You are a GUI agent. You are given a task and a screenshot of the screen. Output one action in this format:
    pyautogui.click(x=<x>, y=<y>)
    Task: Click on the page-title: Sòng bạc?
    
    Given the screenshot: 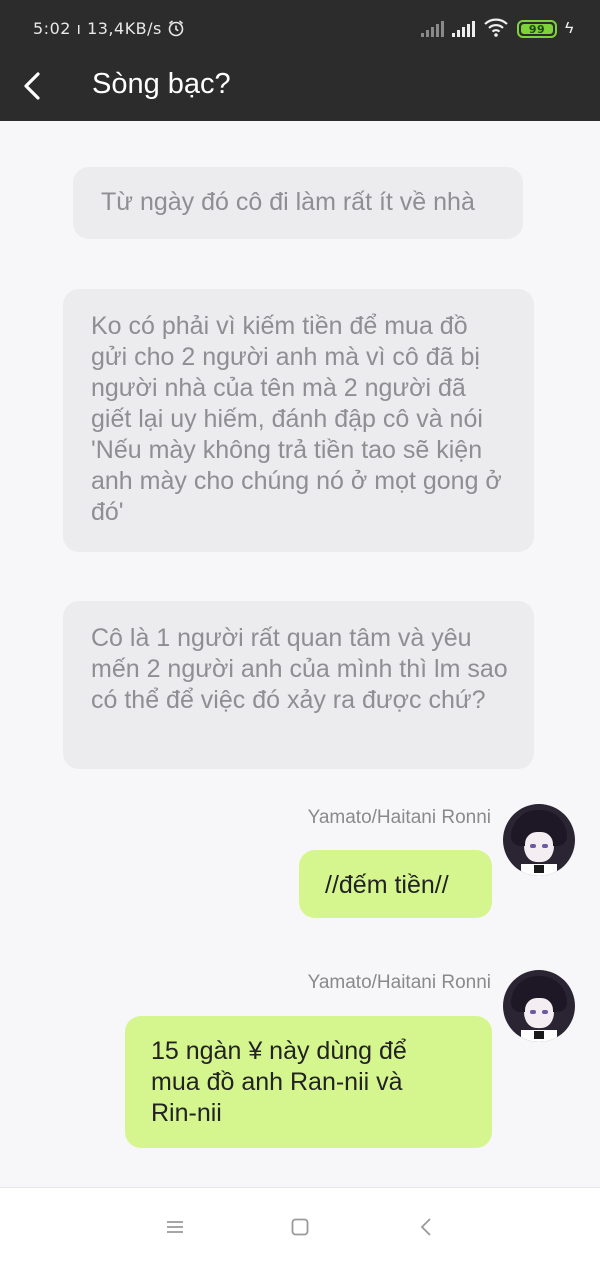 What is the action you would take?
    pyautogui.click(x=161, y=84)
    